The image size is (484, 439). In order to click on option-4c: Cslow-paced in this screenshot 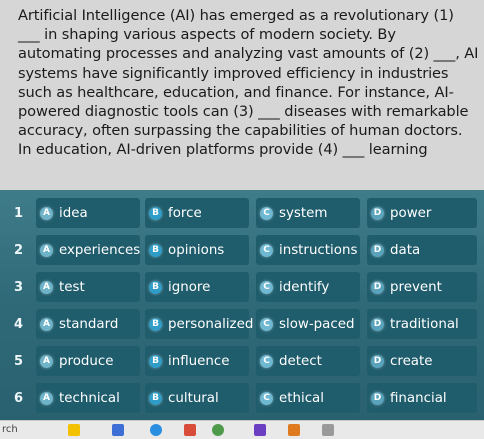, I will do `click(308, 324)`.